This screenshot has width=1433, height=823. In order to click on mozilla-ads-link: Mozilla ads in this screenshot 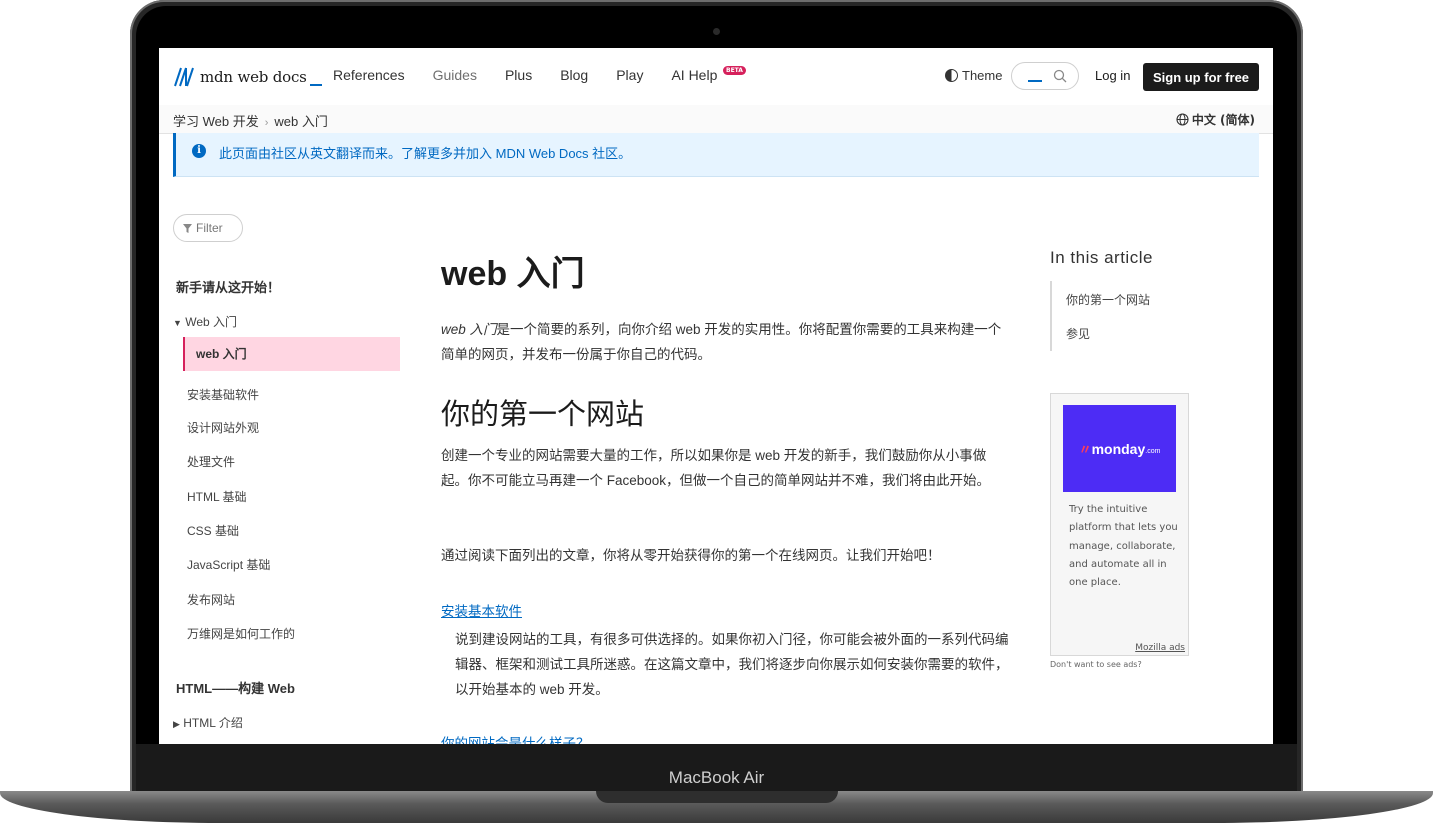, I will do `click(1160, 648)`.